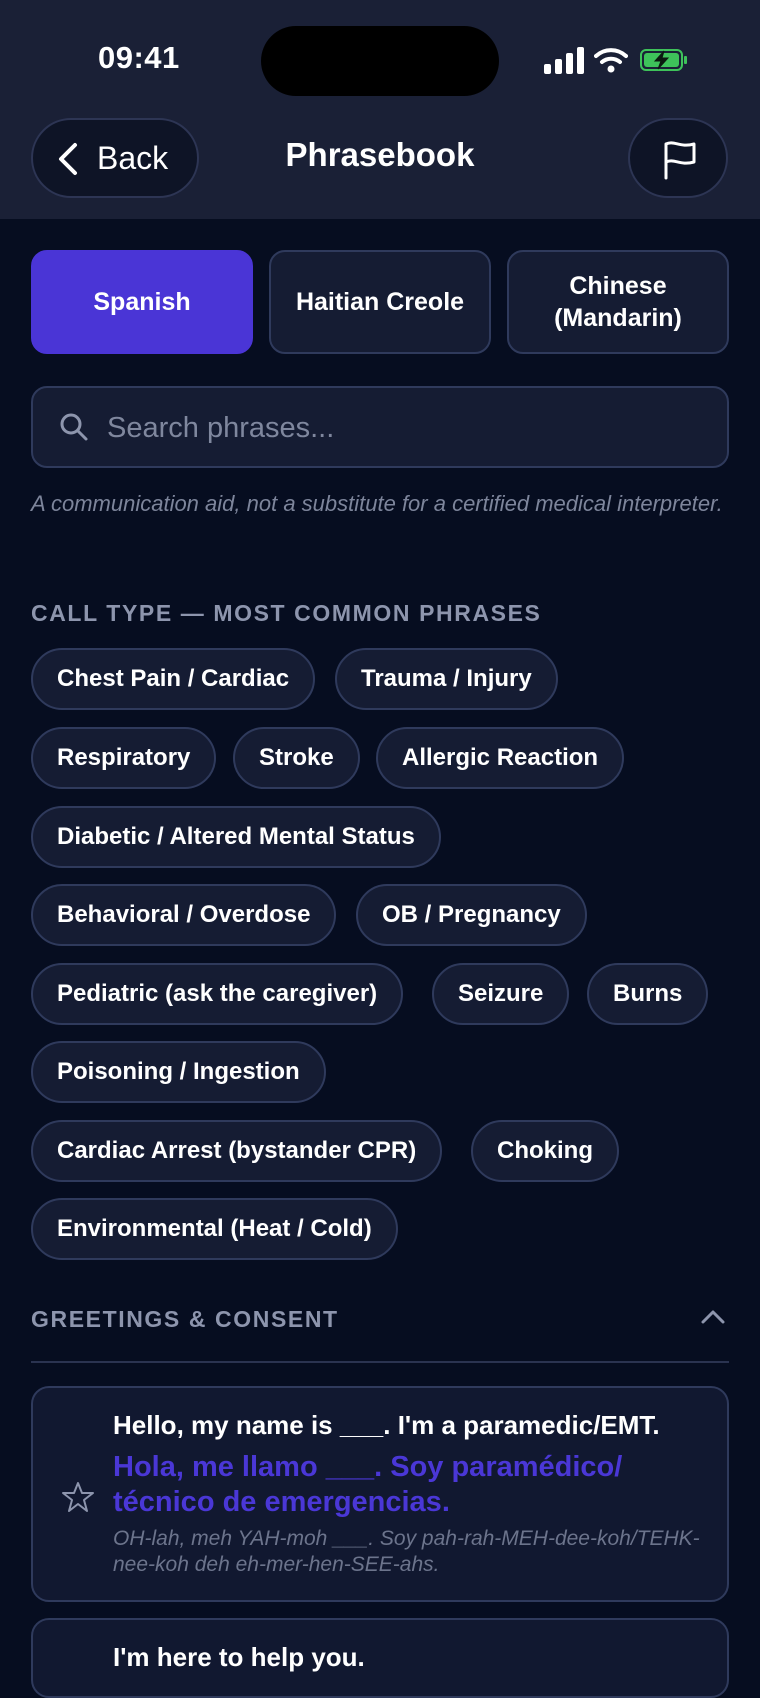  What do you see at coordinates (648, 994) in the screenshot?
I see `chip-burns: Burns` at bounding box center [648, 994].